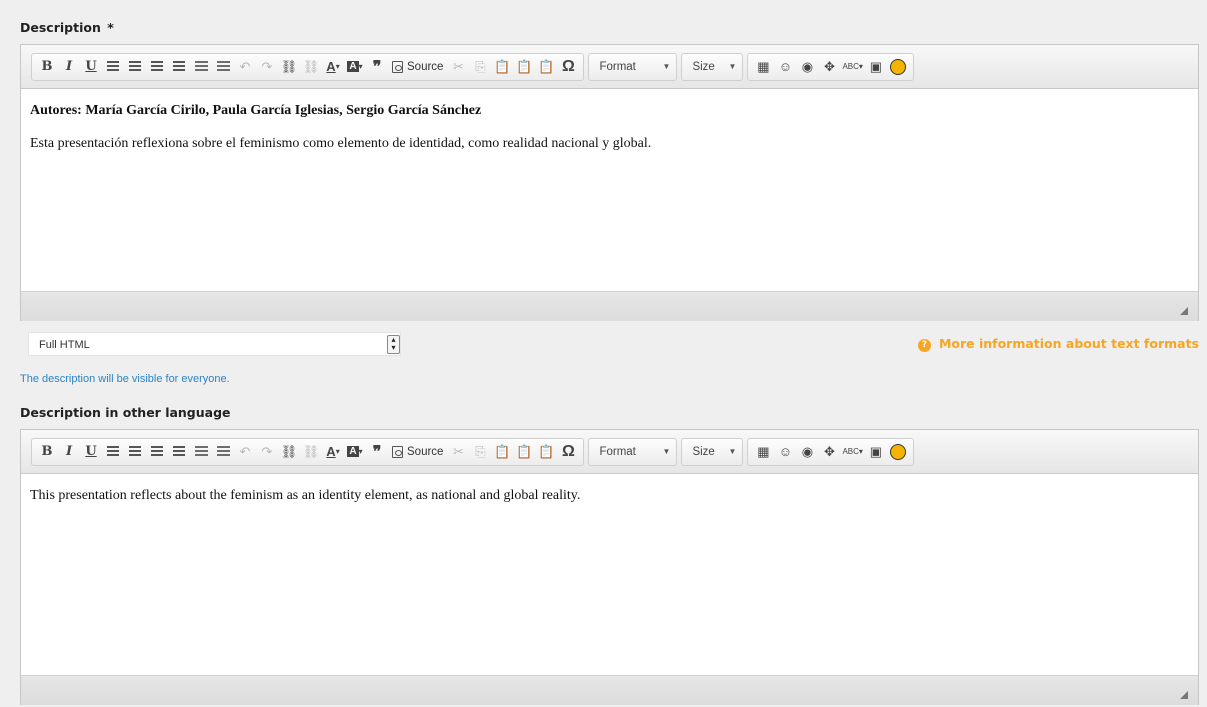 This screenshot has width=1207, height=707. I want to click on spellcheck-icon: ABC, so click(850, 66).